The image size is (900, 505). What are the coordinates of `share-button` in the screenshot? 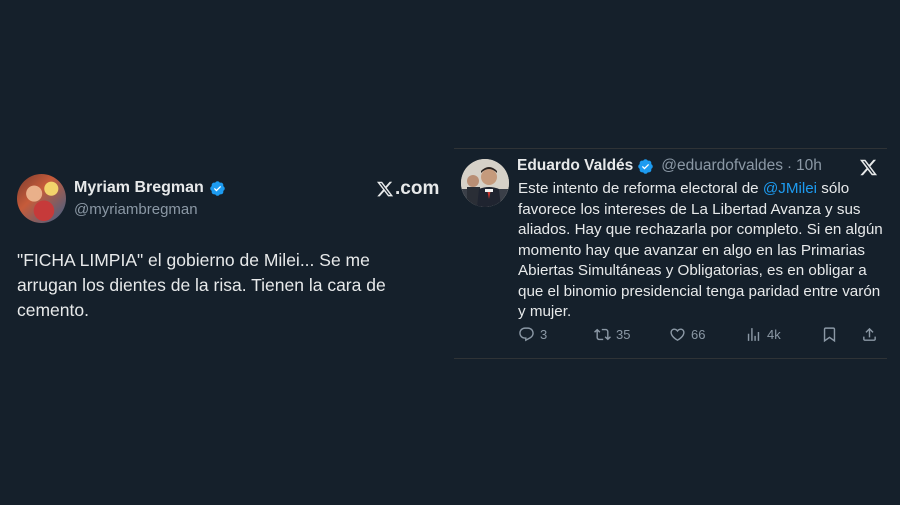 It's located at (869, 334).